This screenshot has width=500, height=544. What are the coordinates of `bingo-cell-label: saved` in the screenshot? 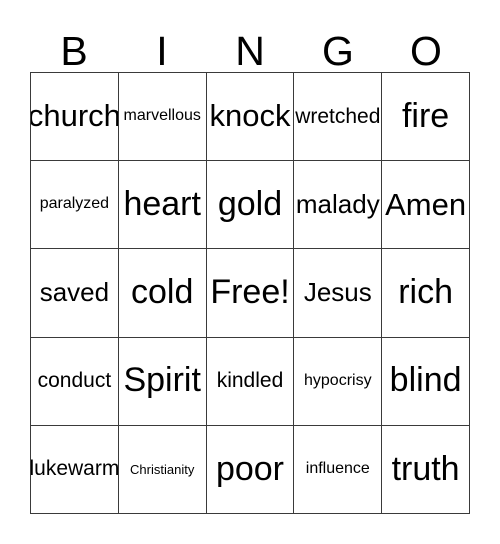 It's located at (74, 292).